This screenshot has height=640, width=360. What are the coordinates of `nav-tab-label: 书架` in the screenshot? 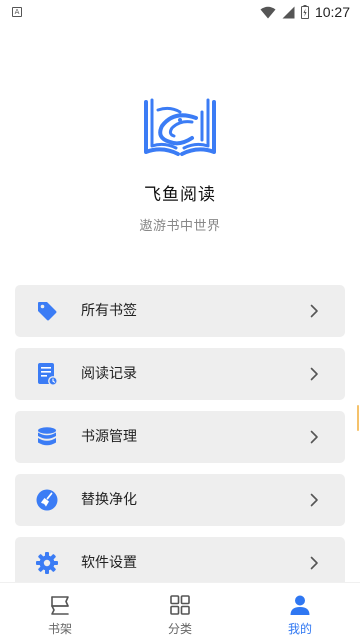 It's located at (59, 629).